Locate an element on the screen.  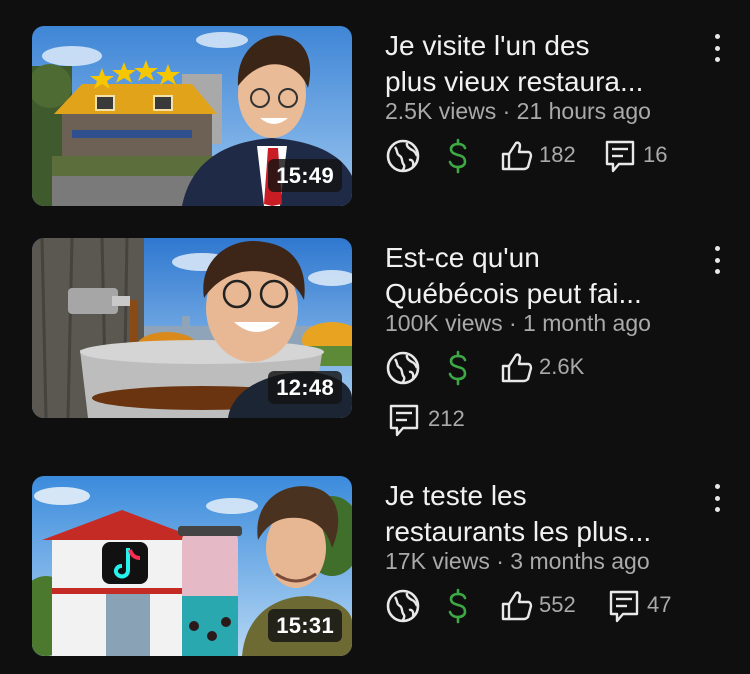
comment-count: 212 is located at coordinates (446, 418).